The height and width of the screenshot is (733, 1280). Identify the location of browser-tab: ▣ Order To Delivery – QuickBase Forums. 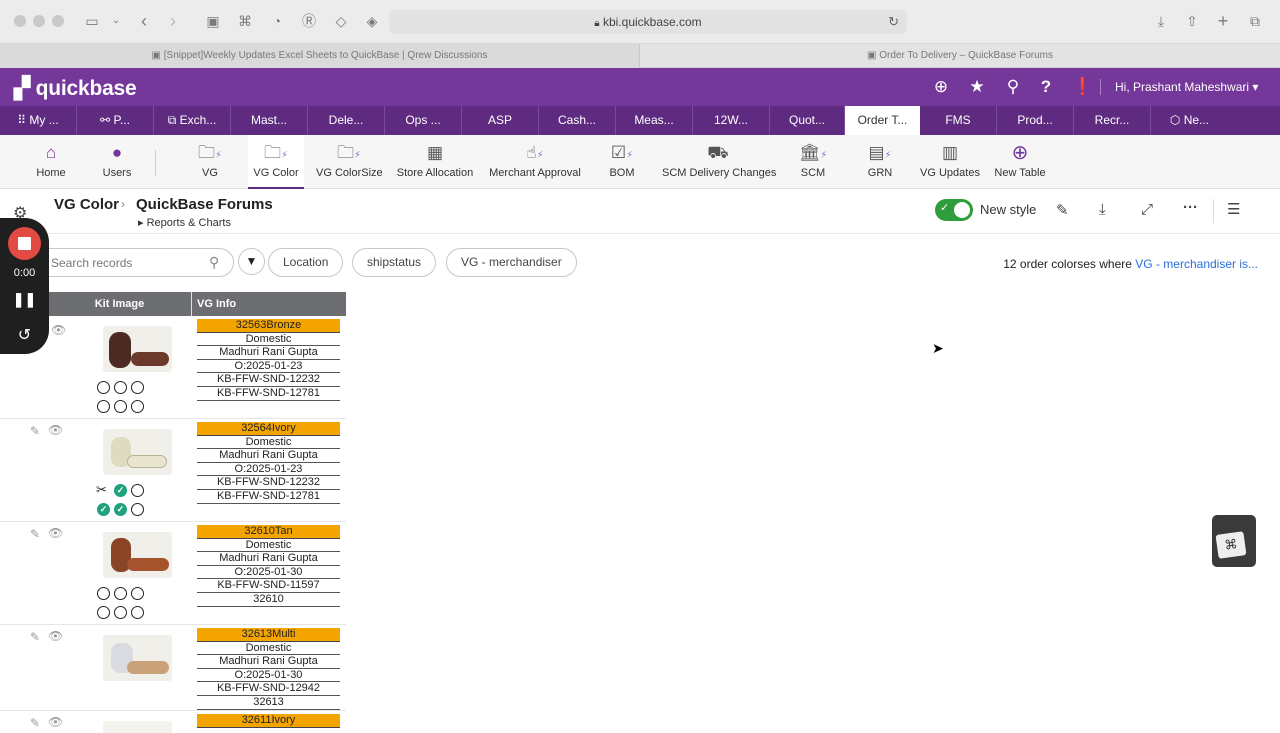
(960, 56).